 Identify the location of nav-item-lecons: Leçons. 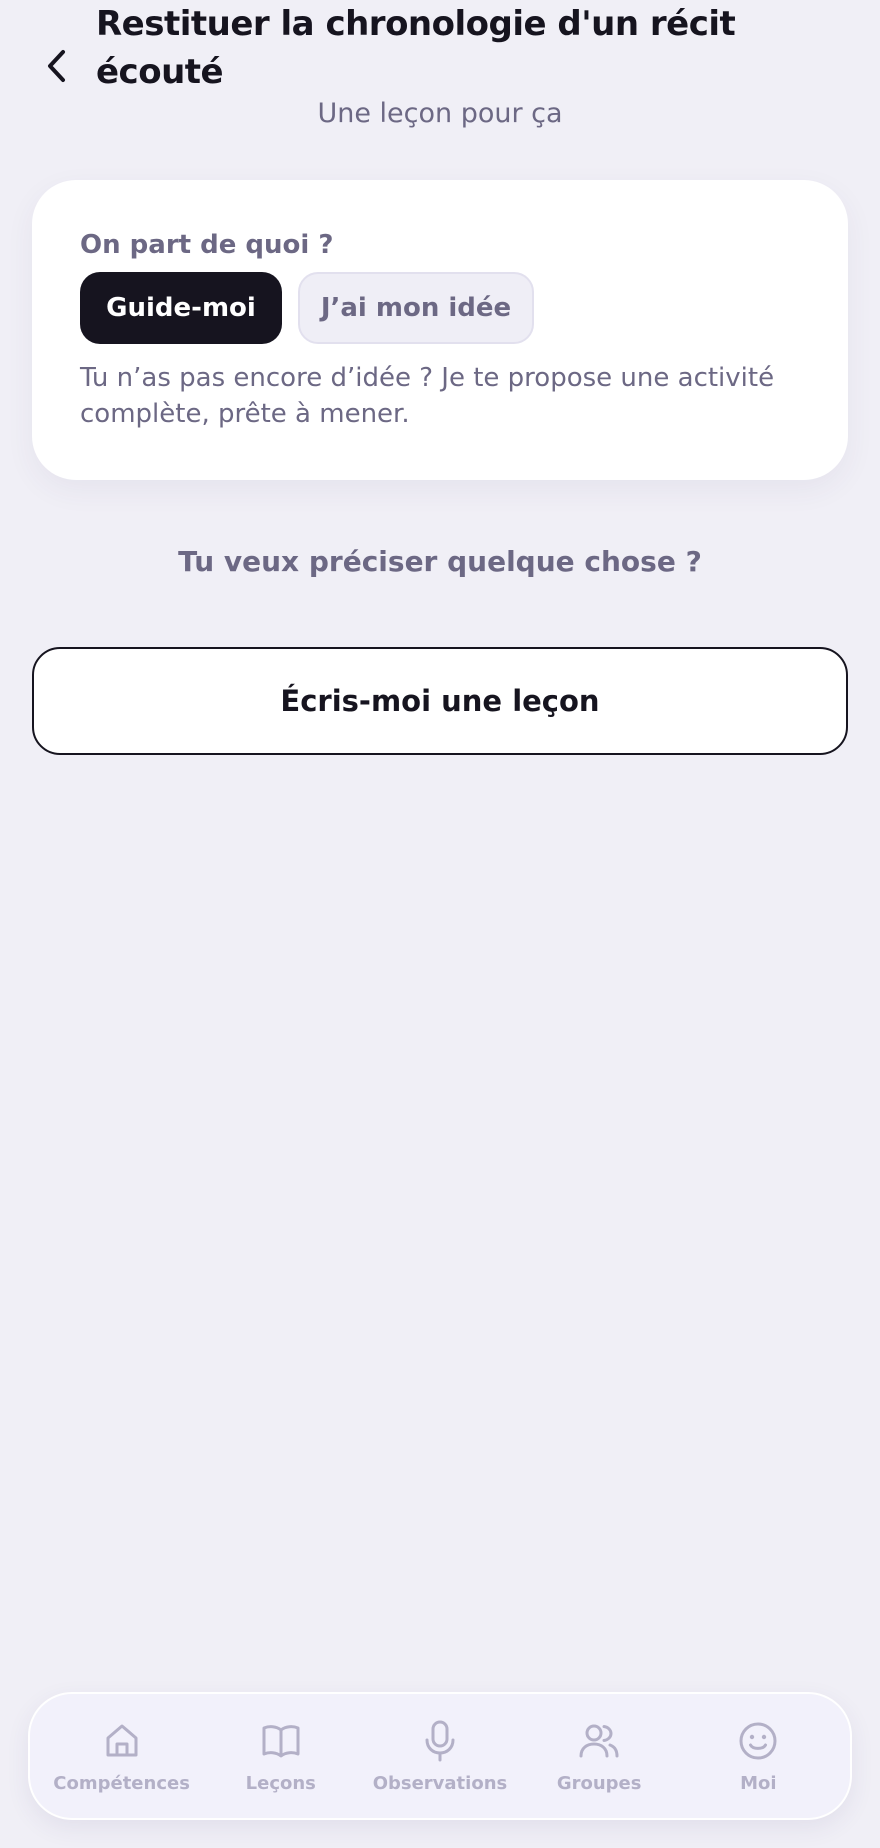
(281, 1756).